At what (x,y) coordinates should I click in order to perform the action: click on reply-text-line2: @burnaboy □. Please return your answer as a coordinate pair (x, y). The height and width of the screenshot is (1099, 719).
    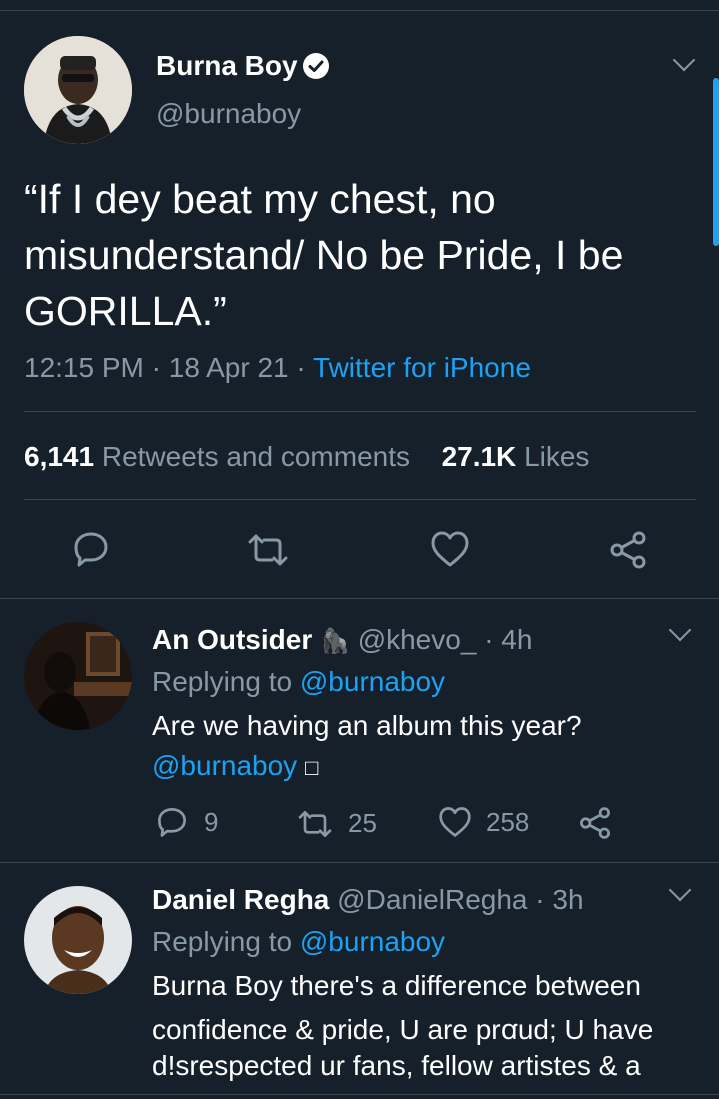
    Looking at the image, I should click on (235, 766).